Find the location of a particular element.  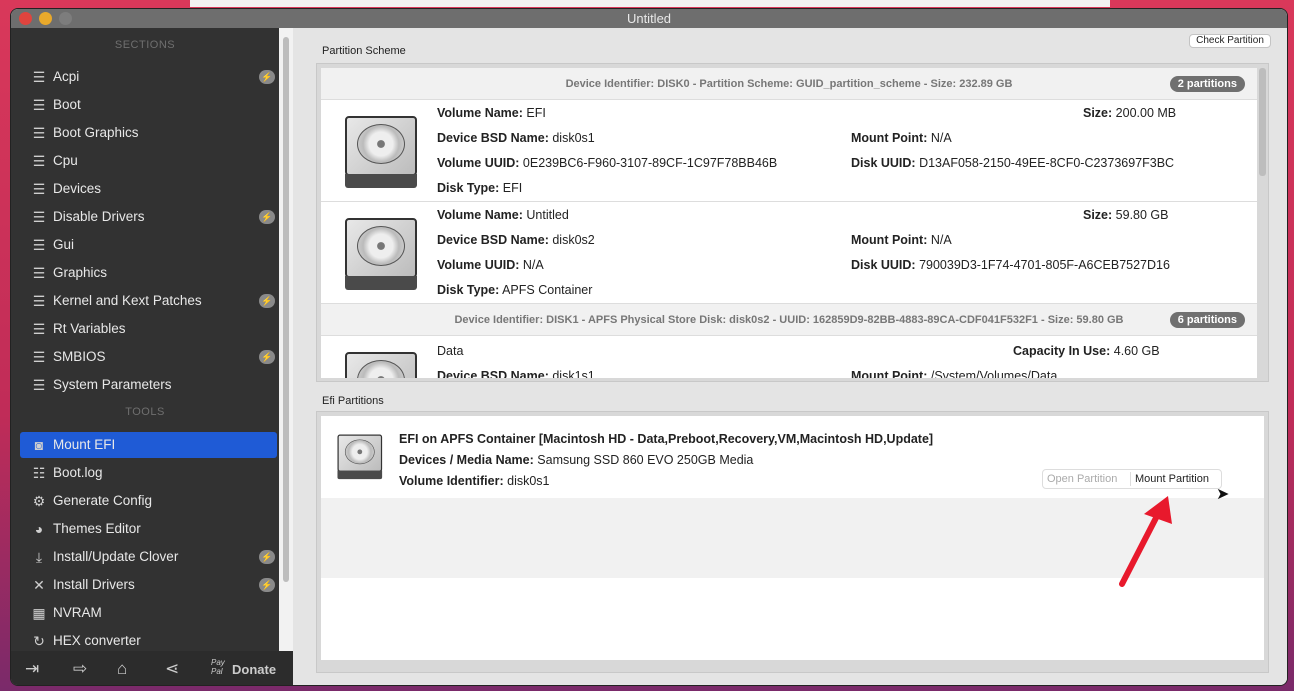

sidebar-item-label: Mount EFI is located at coordinates (84, 444).